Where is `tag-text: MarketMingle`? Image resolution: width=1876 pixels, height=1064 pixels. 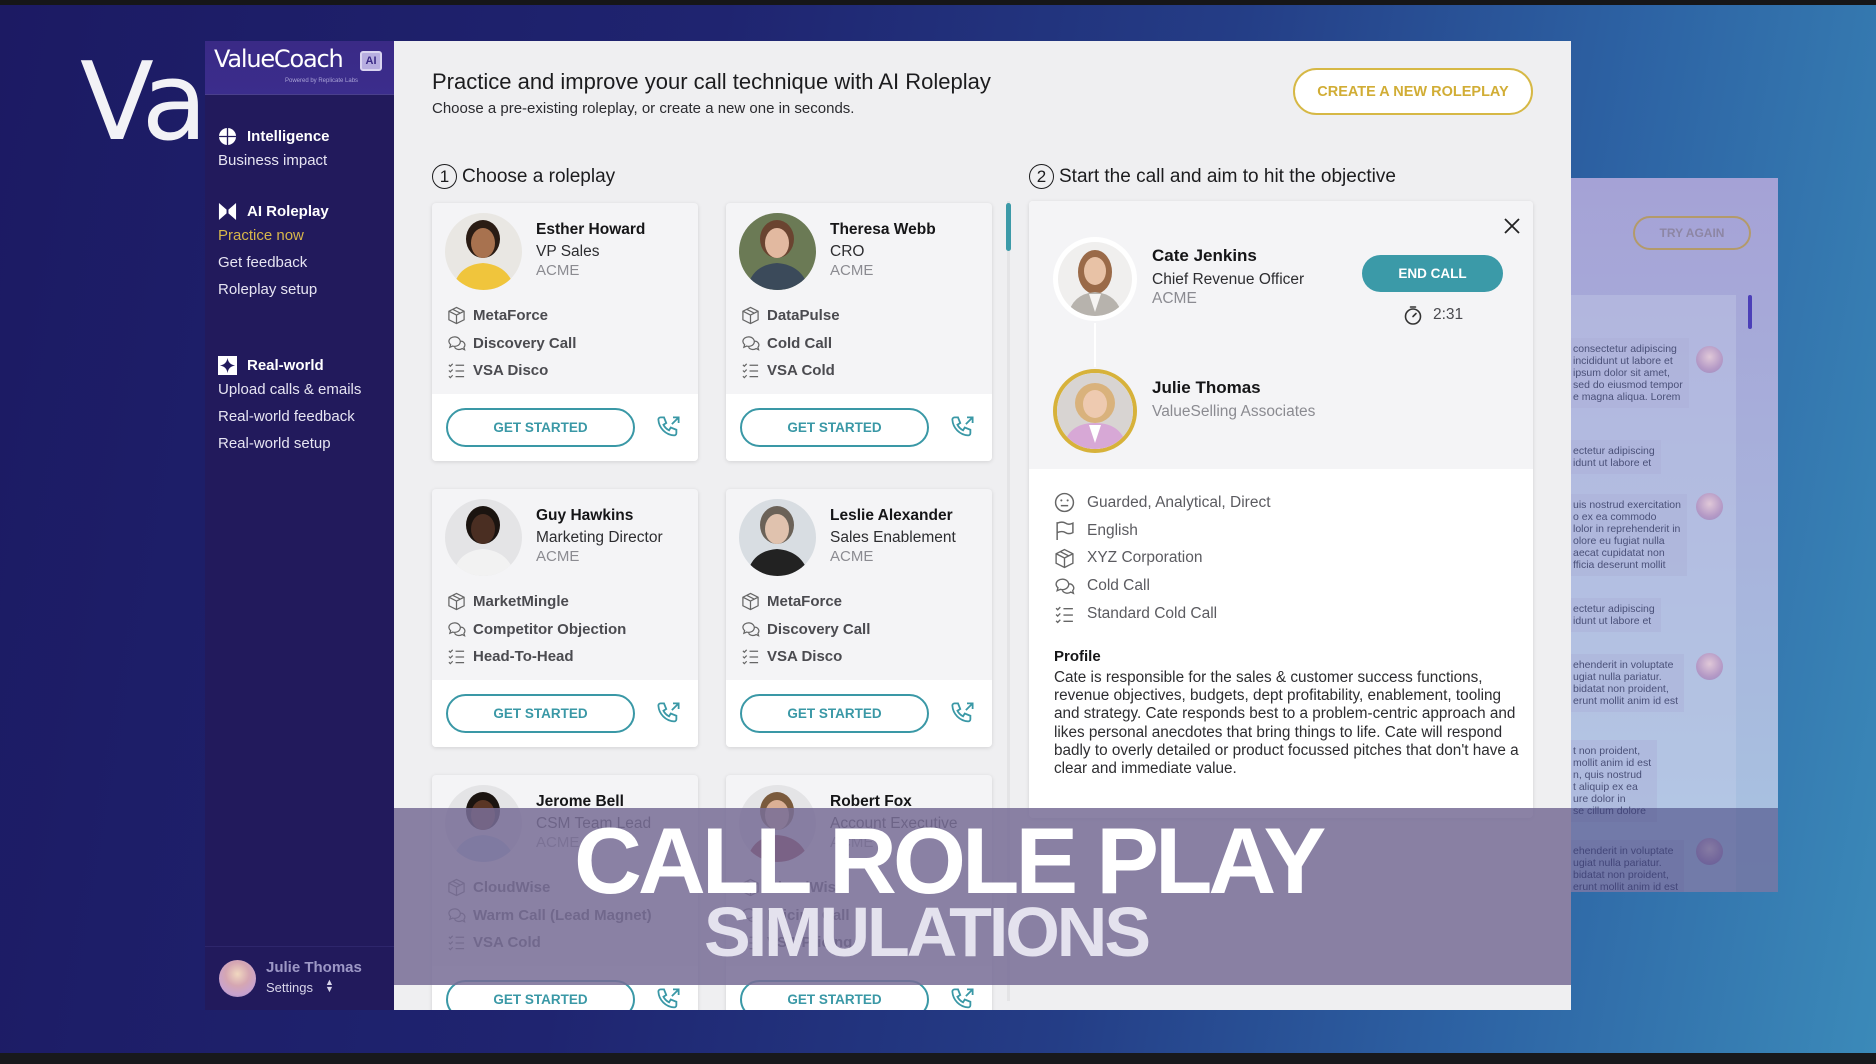
tag-text: MarketMingle is located at coordinates (521, 602).